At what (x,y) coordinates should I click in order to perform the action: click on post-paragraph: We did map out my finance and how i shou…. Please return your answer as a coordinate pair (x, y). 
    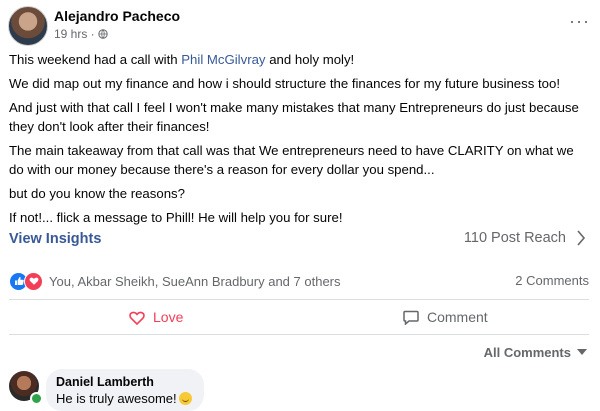
    Looking at the image, I should click on (284, 83).